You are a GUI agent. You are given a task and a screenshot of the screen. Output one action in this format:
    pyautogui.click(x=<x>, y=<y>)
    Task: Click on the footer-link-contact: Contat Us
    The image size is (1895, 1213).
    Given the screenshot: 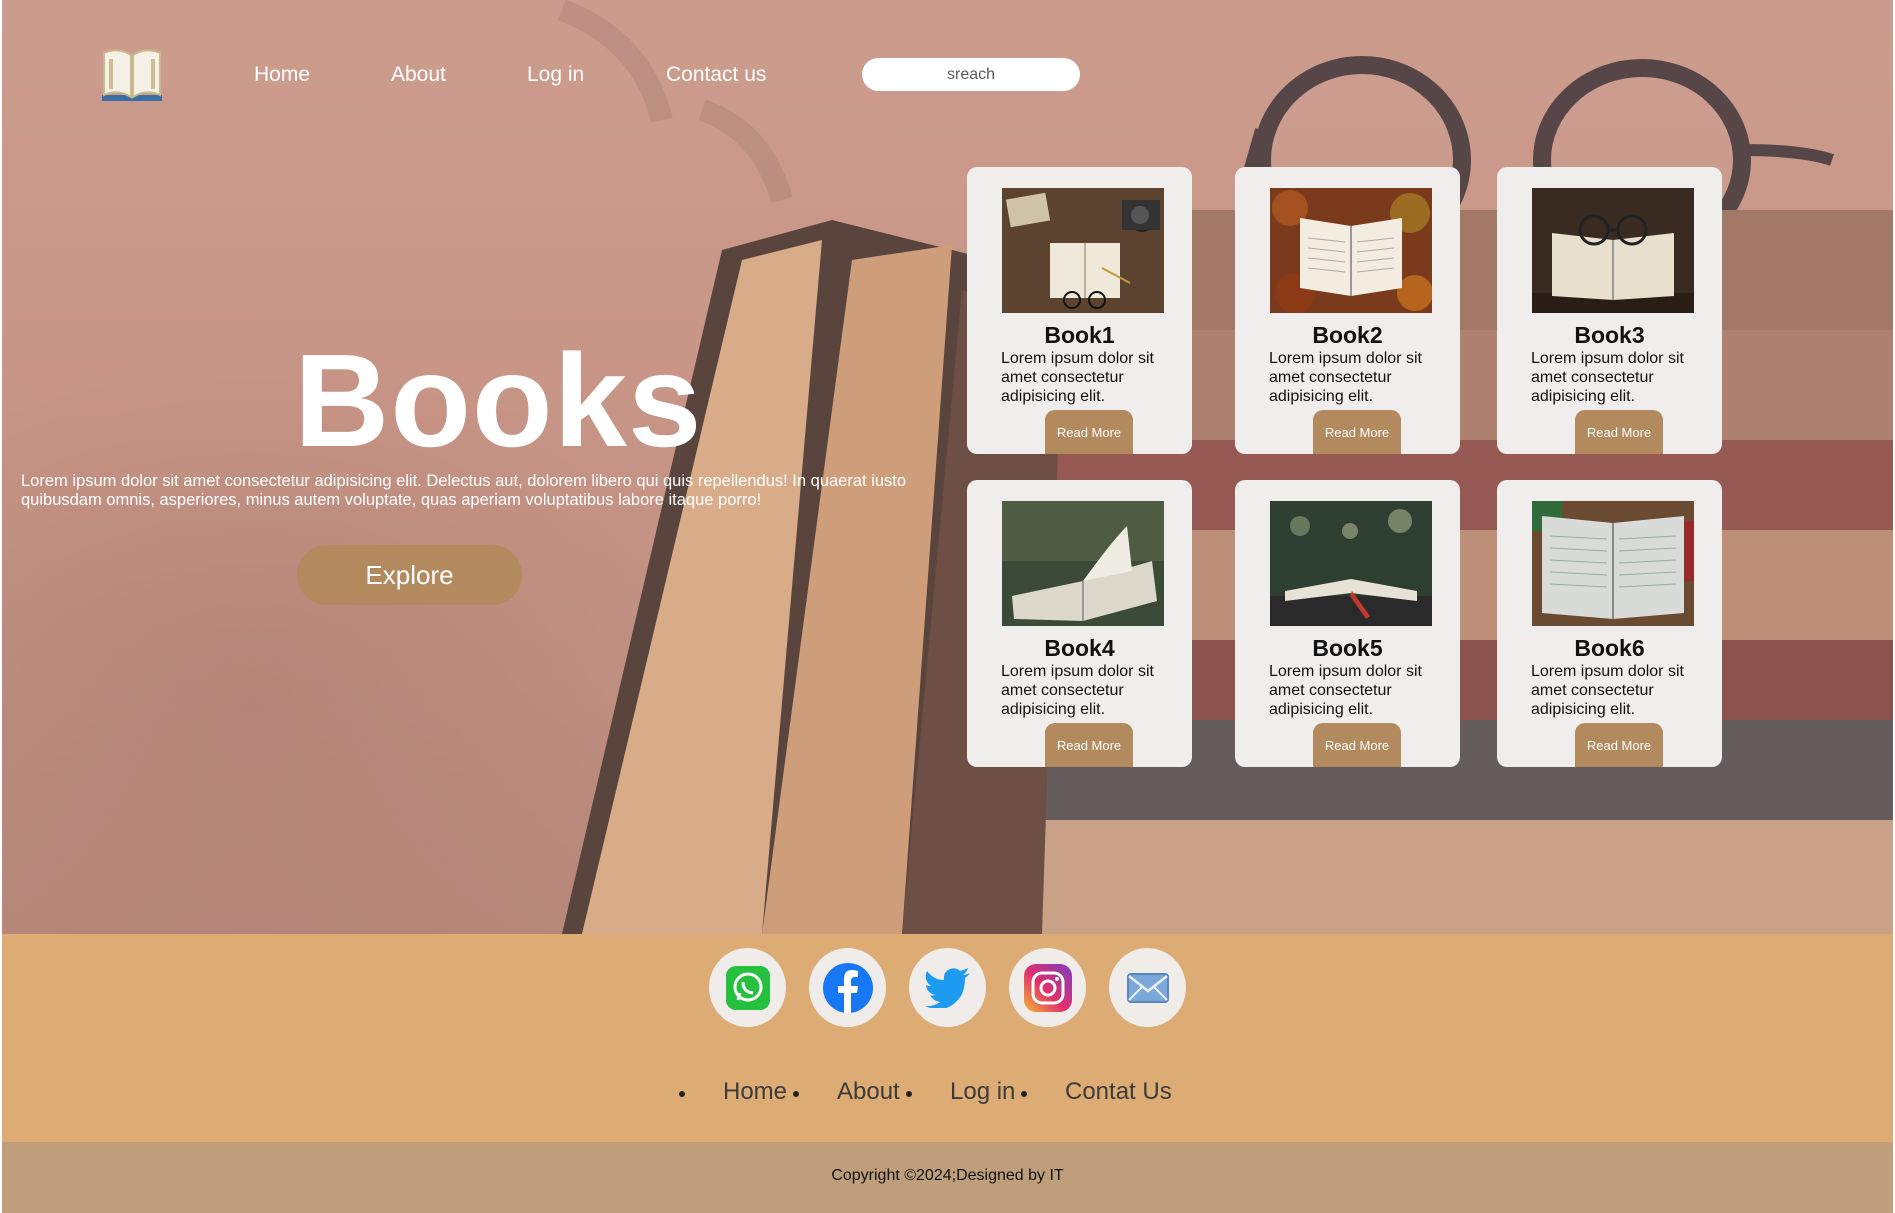 What is the action you would take?
    pyautogui.click(x=1118, y=1092)
    